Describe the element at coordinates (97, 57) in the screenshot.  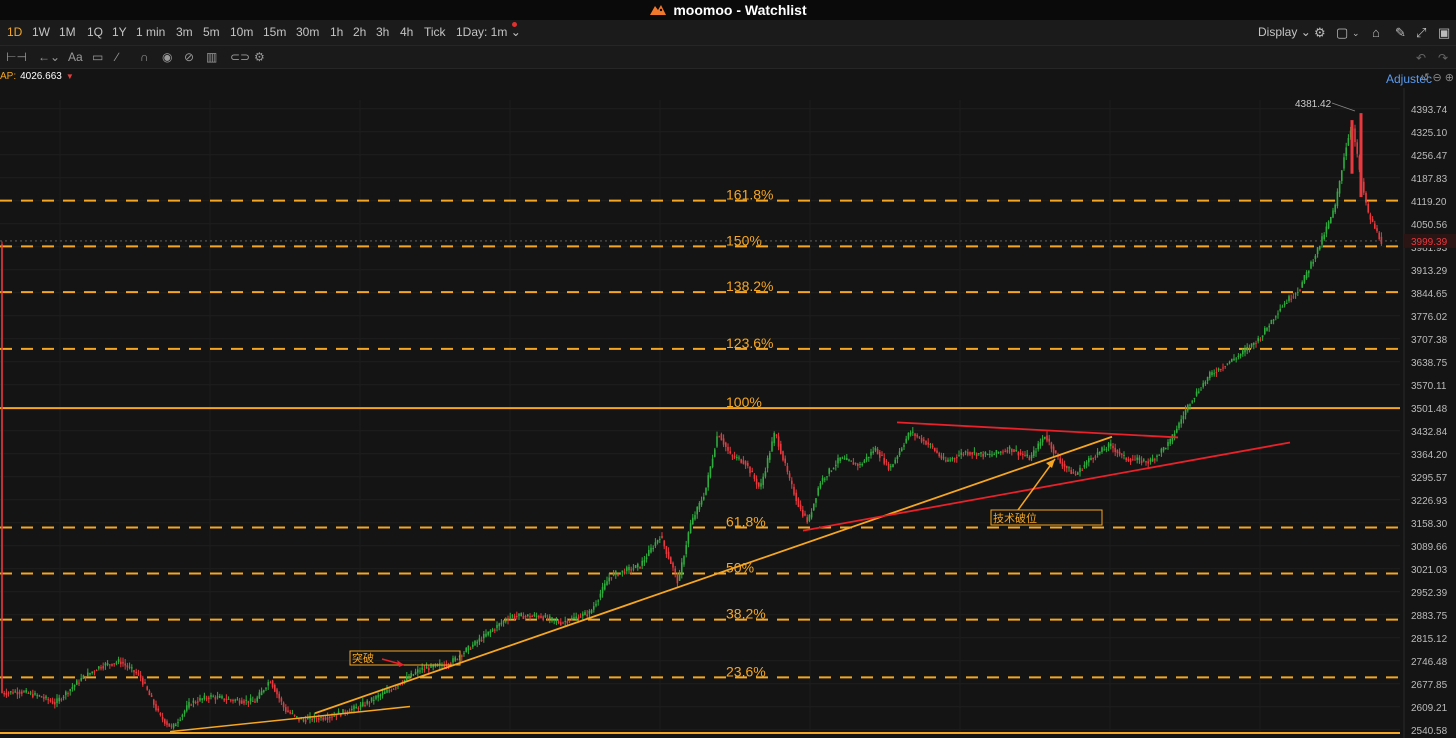
I see `comment-icon: ▭` at that location.